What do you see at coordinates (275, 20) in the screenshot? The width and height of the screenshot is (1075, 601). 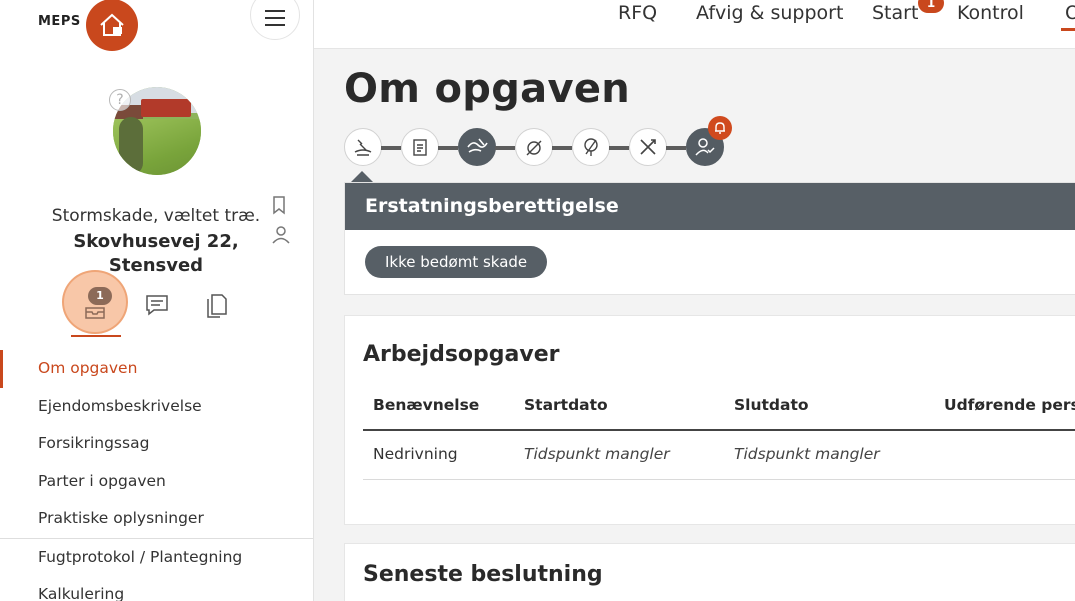 I see `hamburger-menu-button` at bounding box center [275, 20].